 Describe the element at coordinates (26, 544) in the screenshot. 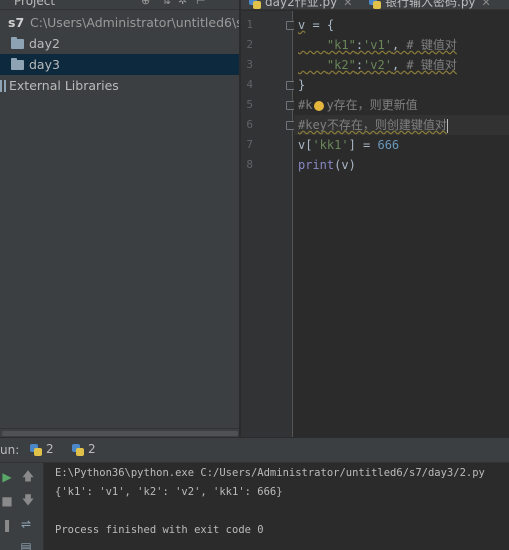

I see `print-icon: ▤` at that location.